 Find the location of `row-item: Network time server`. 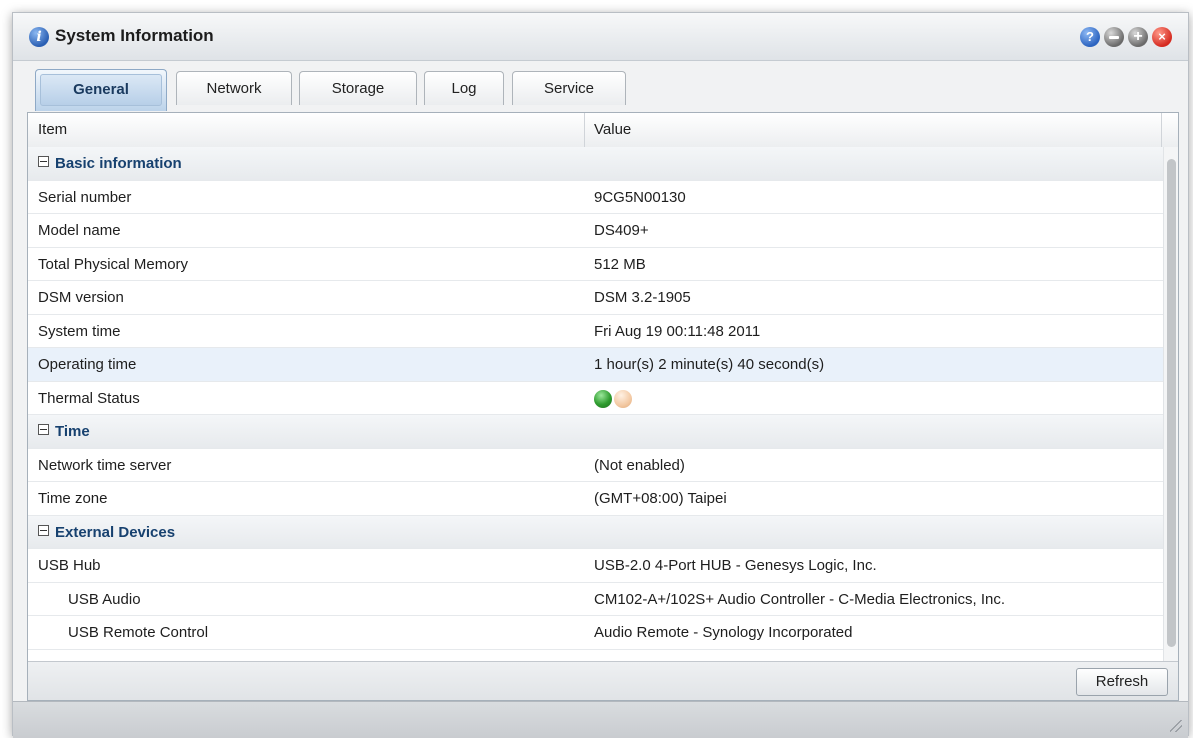

row-item: Network time server is located at coordinates (105, 465).